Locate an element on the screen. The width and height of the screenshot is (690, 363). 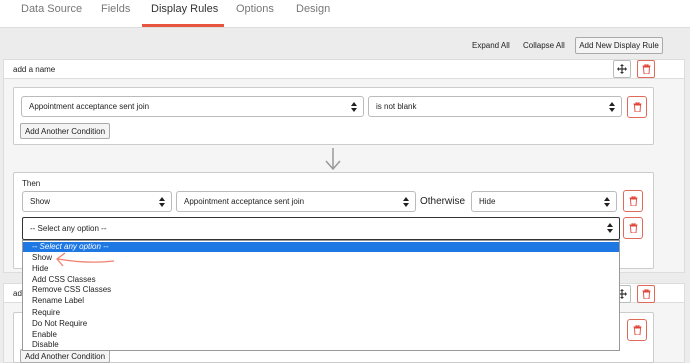
expand-all-button: Expand All is located at coordinates (491, 45).